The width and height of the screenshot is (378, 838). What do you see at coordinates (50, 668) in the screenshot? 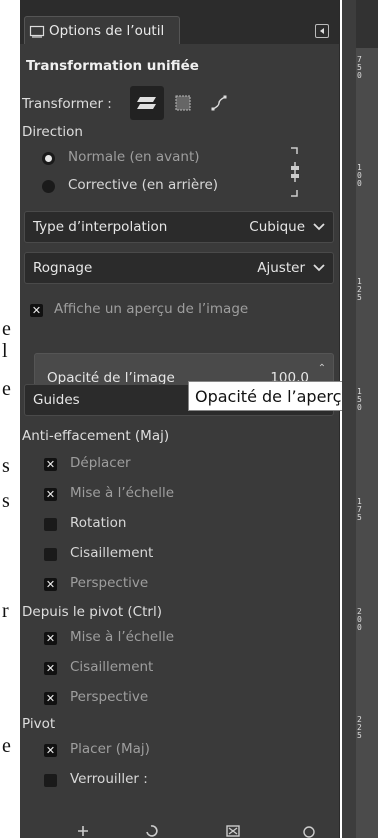
I see `pivot-shear-checkbox: ✕` at bounding box center [50, 668].